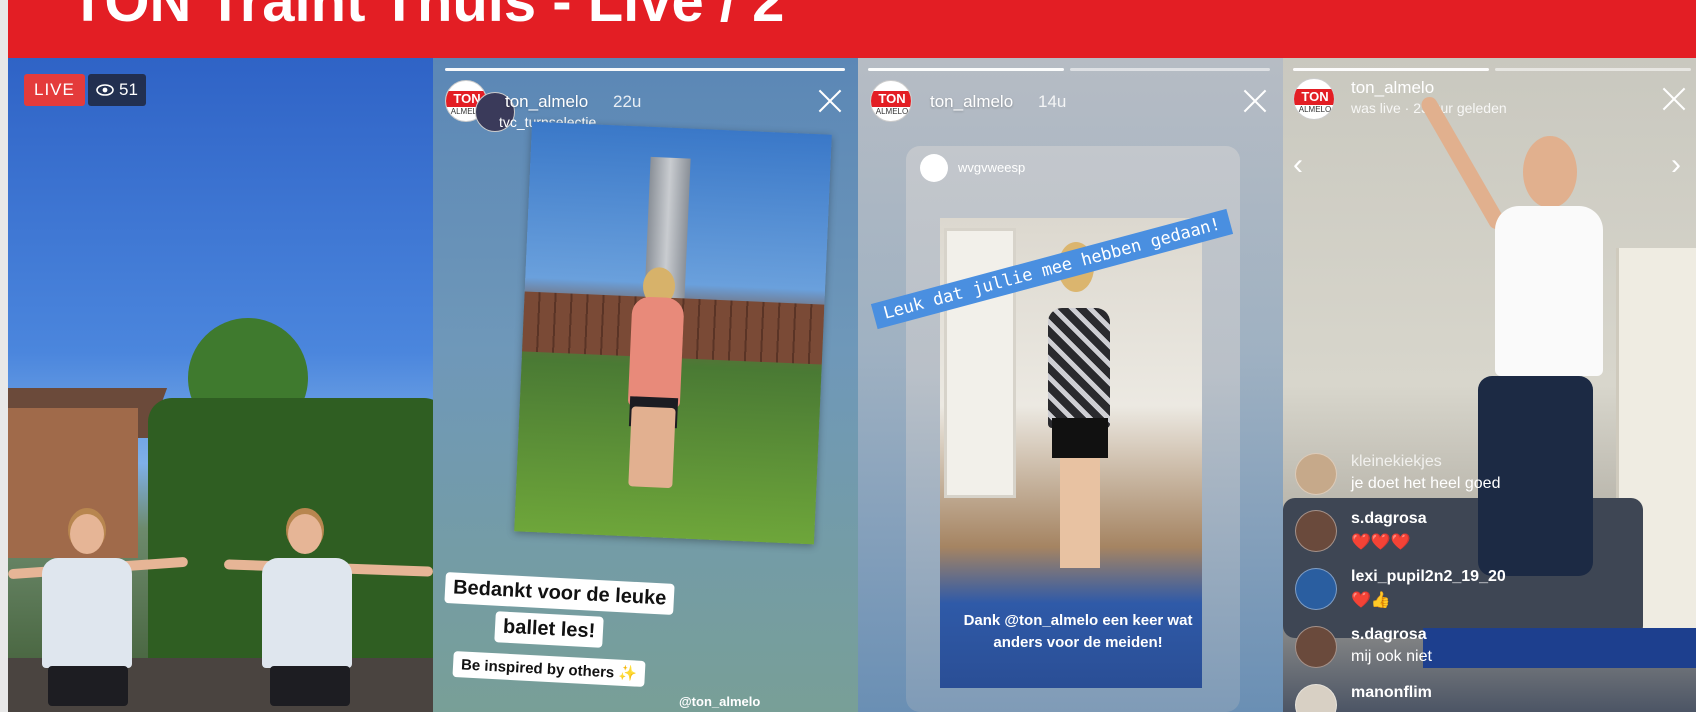 The image size is (1696, 712). Describe the element at coordinates (1391, 692) in the screenshot. I see `comment-username: manonflim` at that location.